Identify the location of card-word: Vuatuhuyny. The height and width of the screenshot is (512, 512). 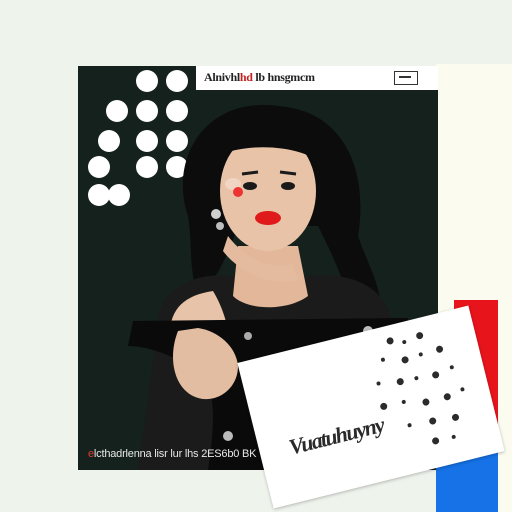
(336, 436).